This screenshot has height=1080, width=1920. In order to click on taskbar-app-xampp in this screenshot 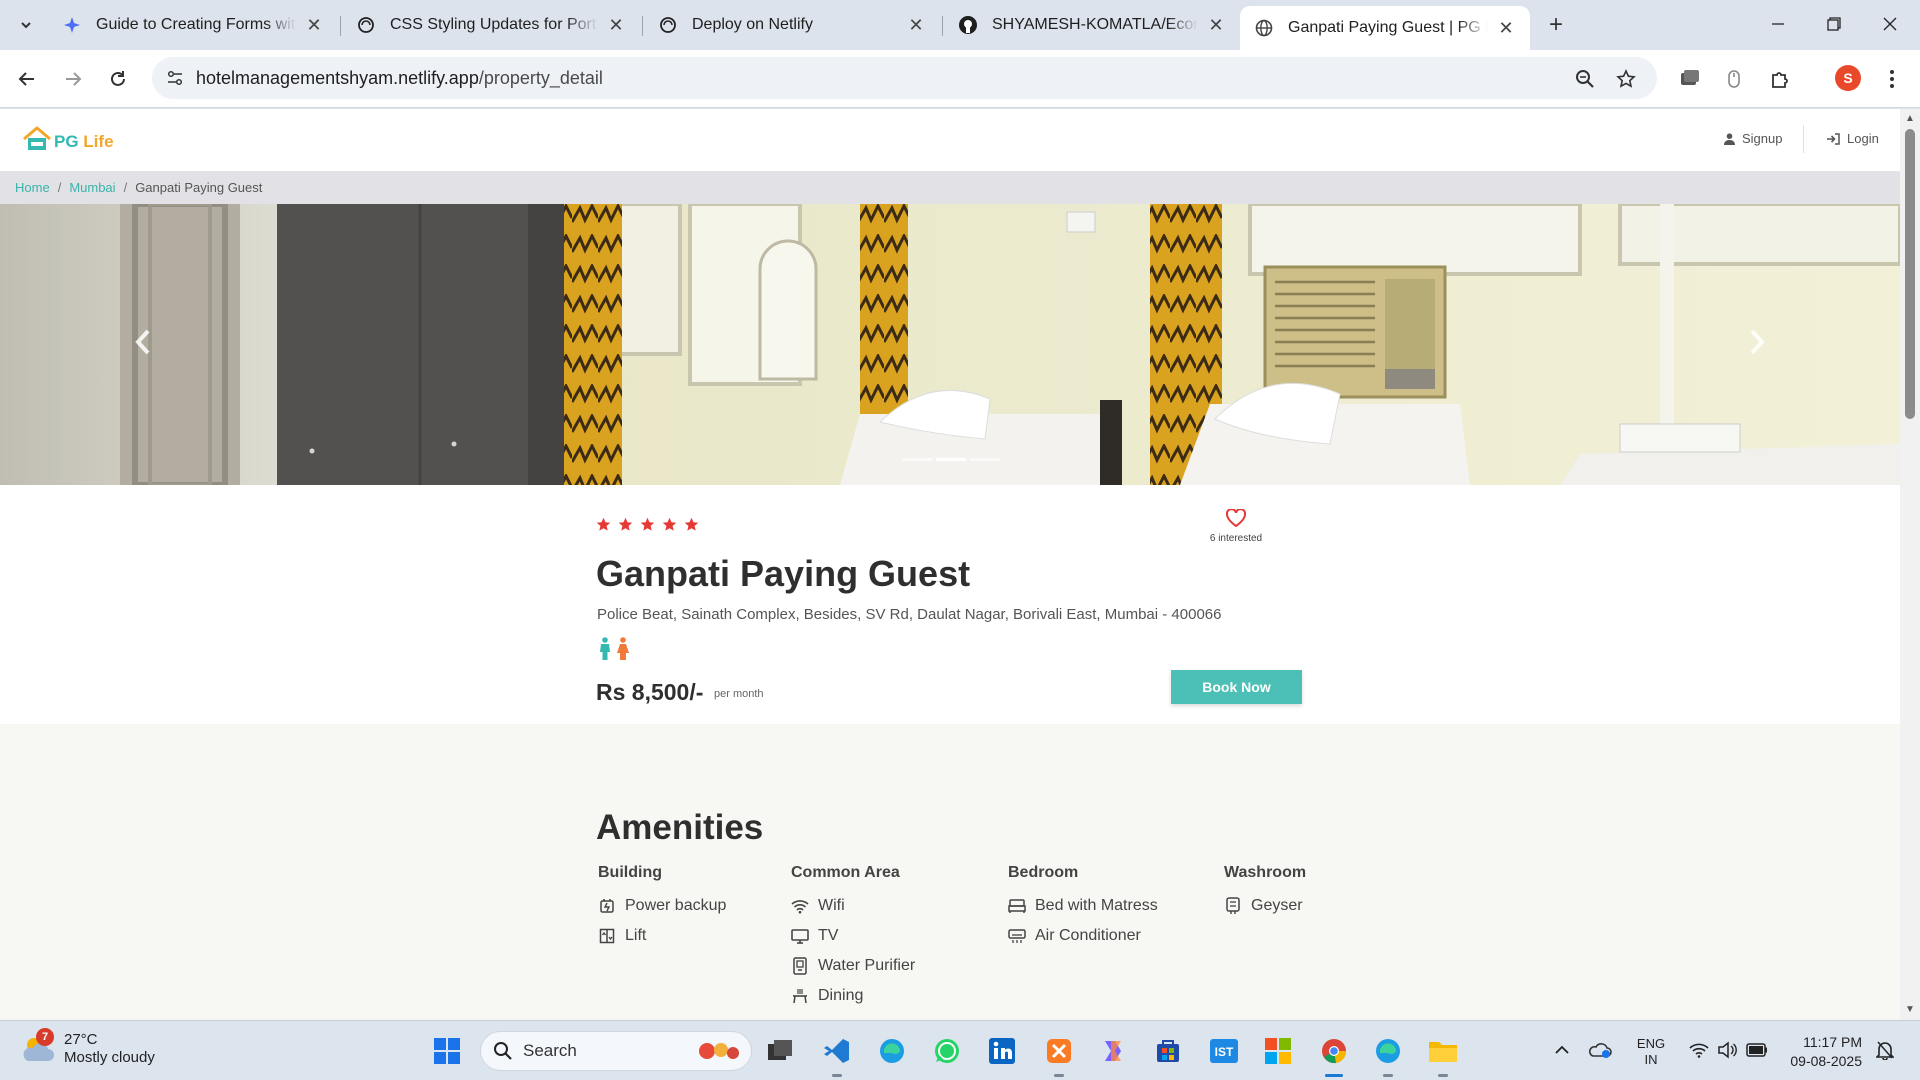, I will do `click(1059, 1055)`.